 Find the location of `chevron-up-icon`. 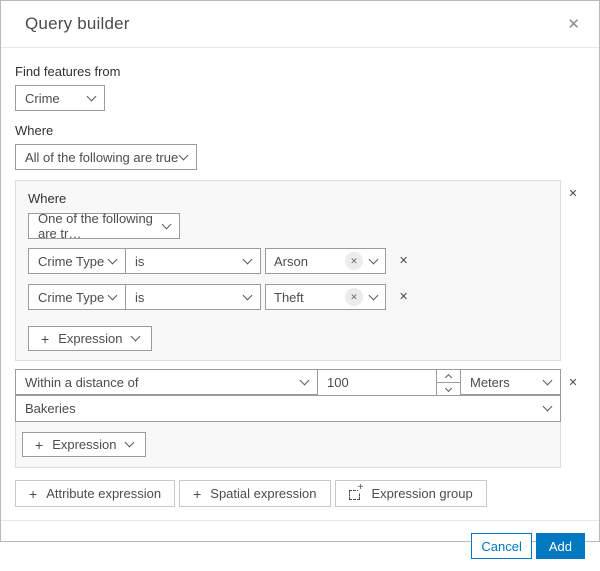

chevron-up-icon is located at coordinates (448, 377).